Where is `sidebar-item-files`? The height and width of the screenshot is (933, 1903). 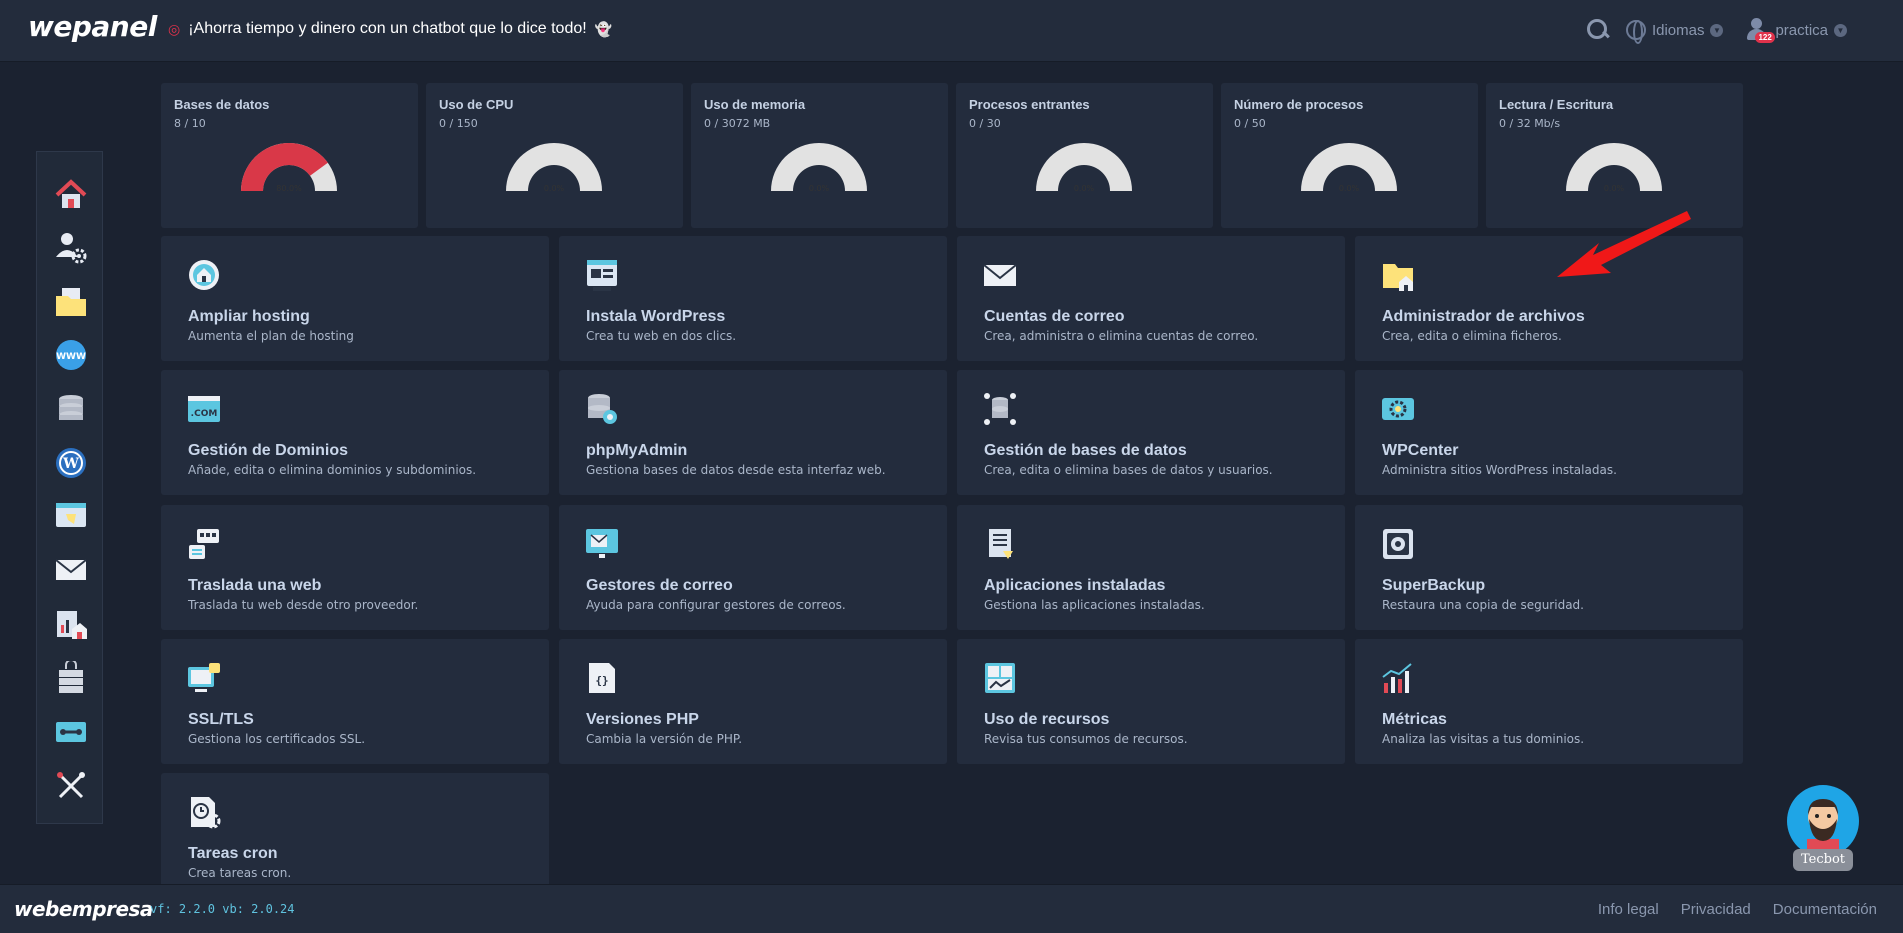
sidebar-item-files is located at coordinates (71, 302).